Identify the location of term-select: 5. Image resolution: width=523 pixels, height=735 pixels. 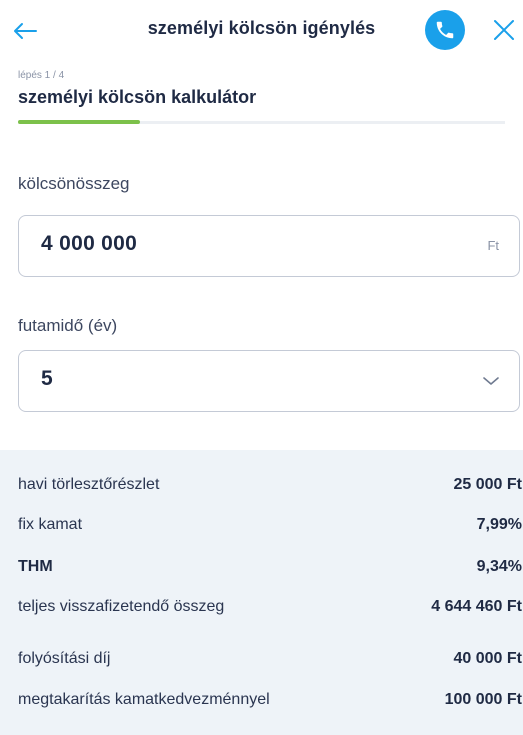
(269, 381).